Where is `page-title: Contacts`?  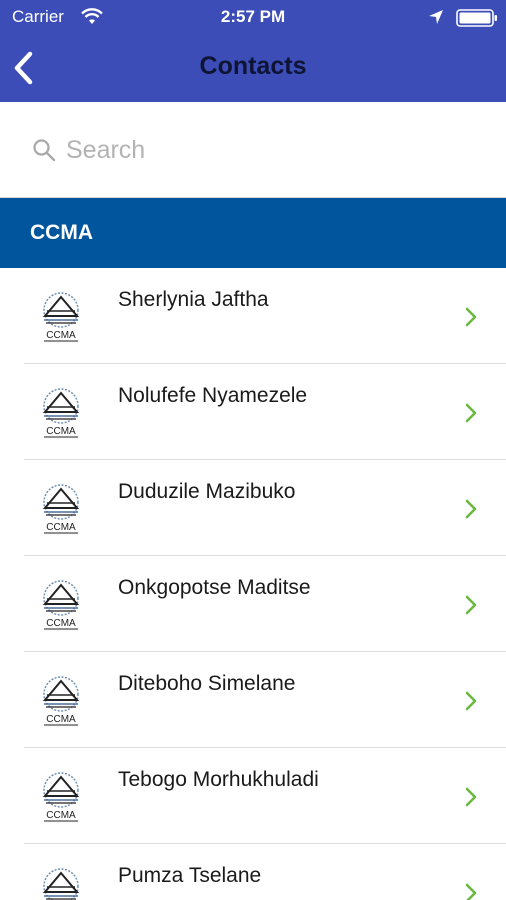 page-title: Contacts is located at coordinates (253, 66).